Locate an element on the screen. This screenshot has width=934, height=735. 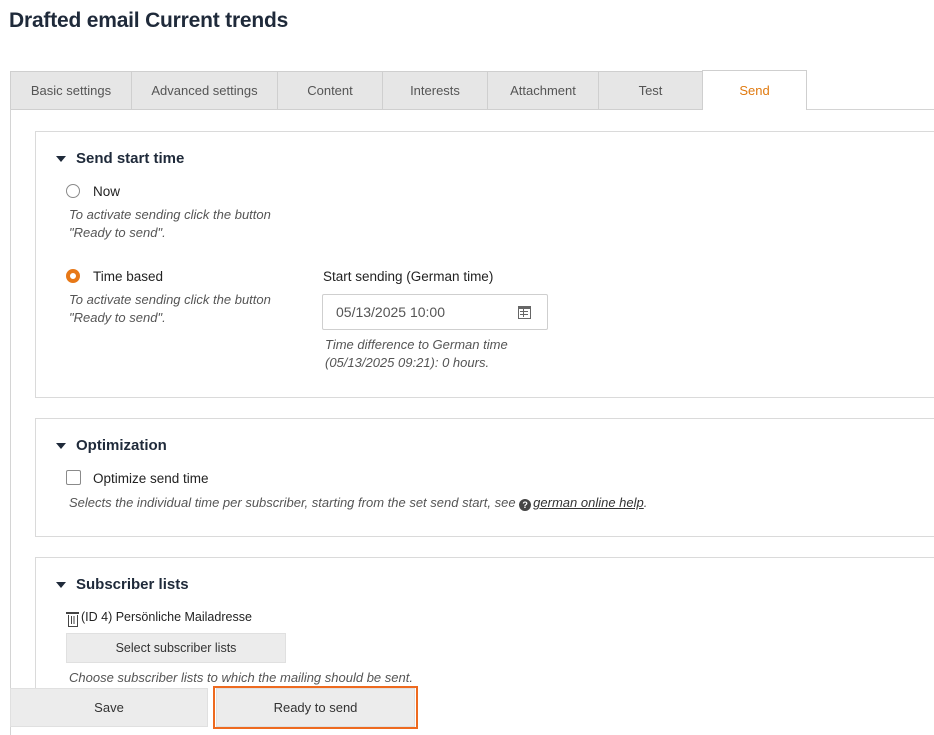
time-based-hint-line2: "Ready to send". is located at coordinates (117, 317).